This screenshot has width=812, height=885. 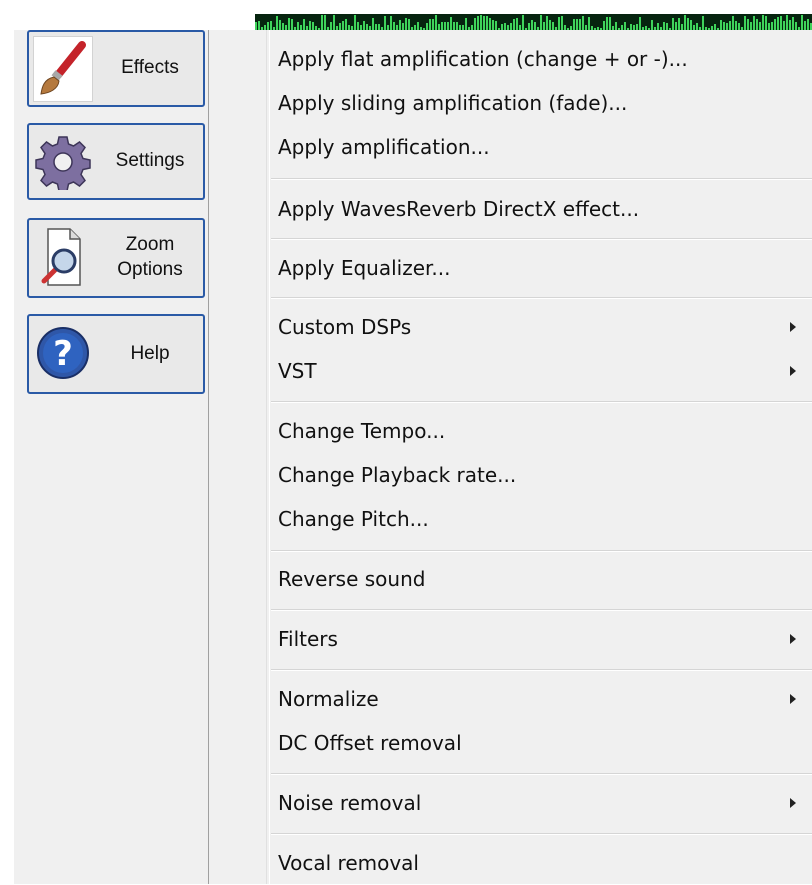 I want to click on help-button: ? Help, so click(x=116, y=354).